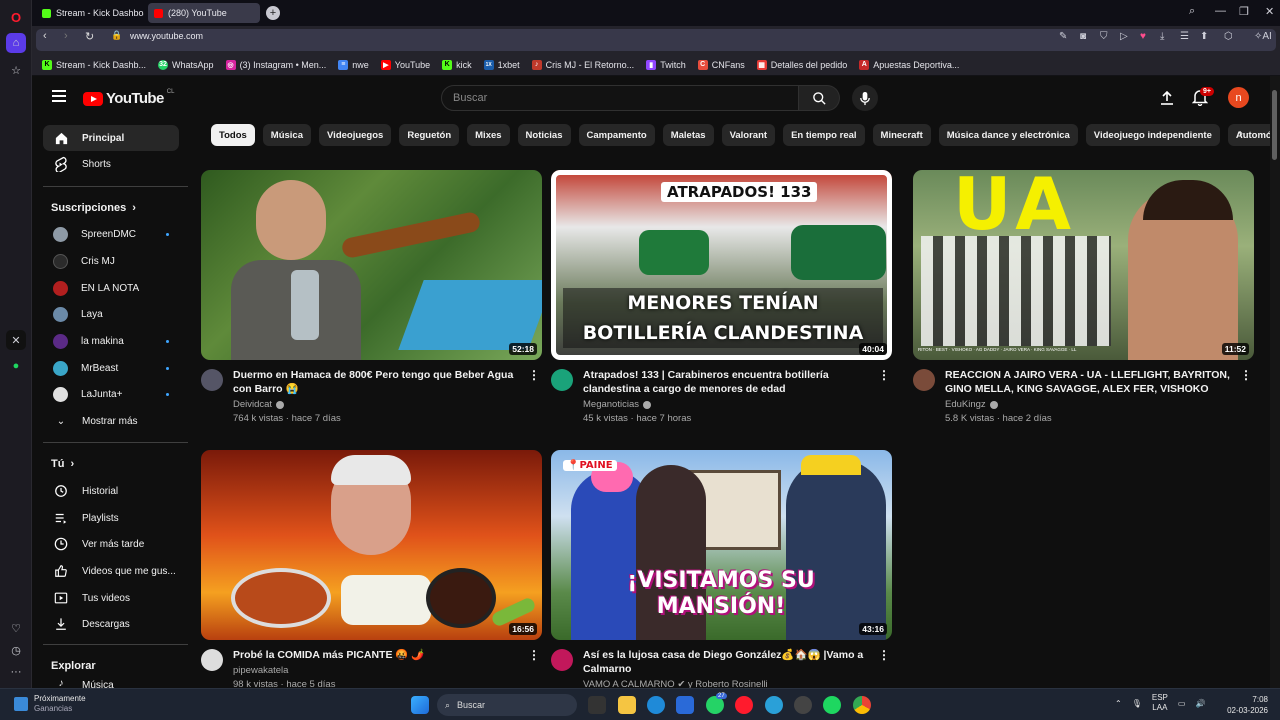  Describe the element at coordinates (111, 544) in the screenshot. I see `guide-item-watch-later: Ver más tarde` at that location.